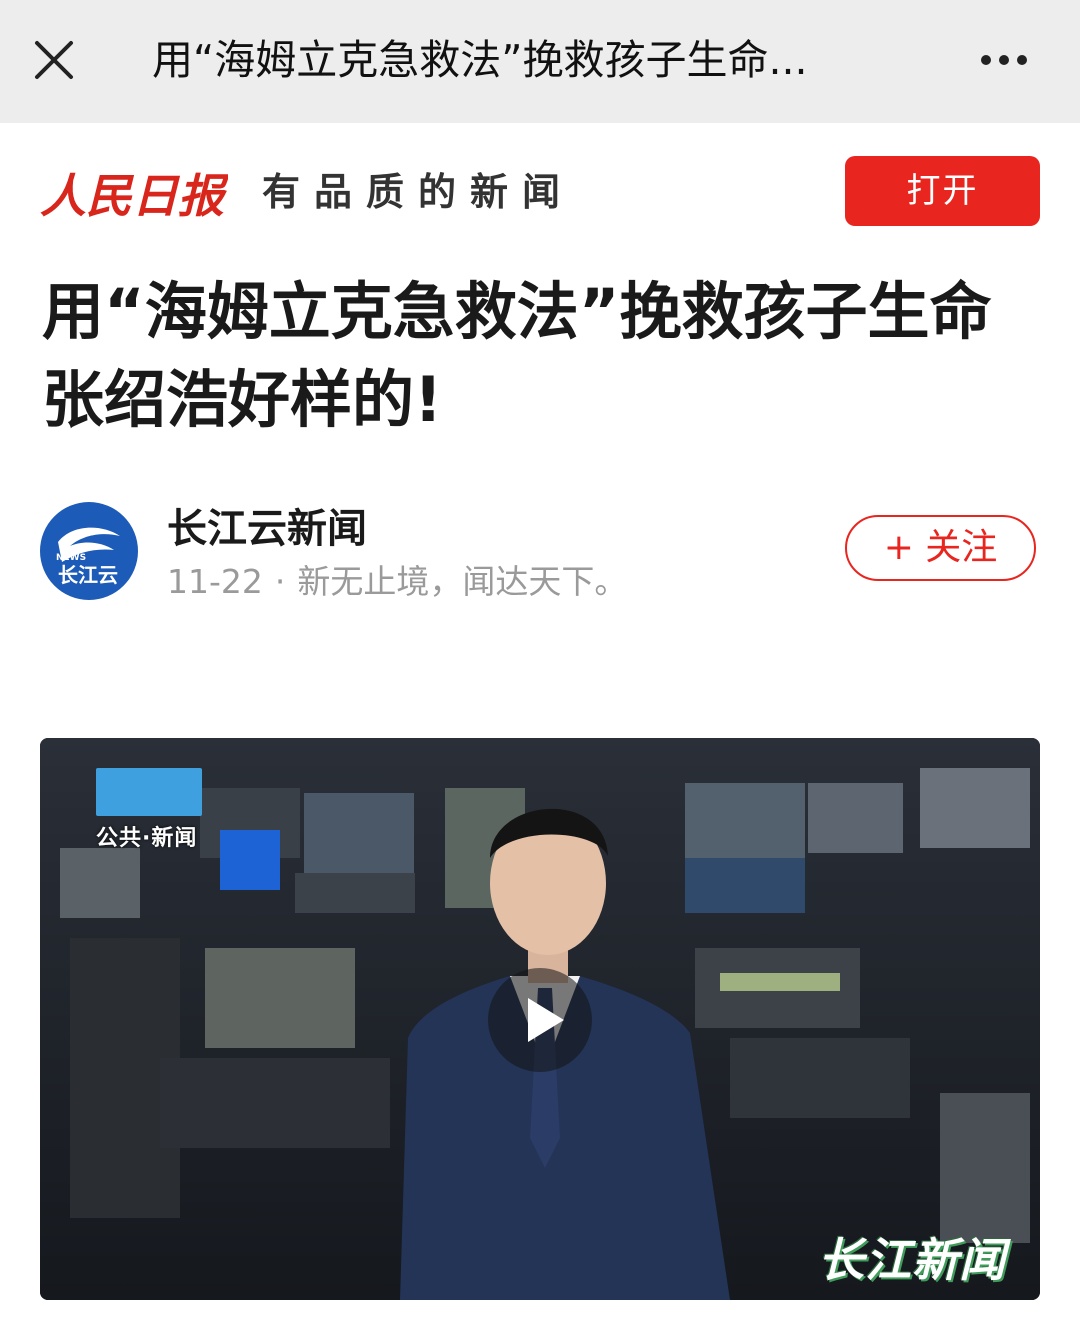 The width and height of the screenshot is (1080, 1337). Describe the element at coordinates (71, 558) in the screenshot. I see `svg-text: NEWS` at that location.